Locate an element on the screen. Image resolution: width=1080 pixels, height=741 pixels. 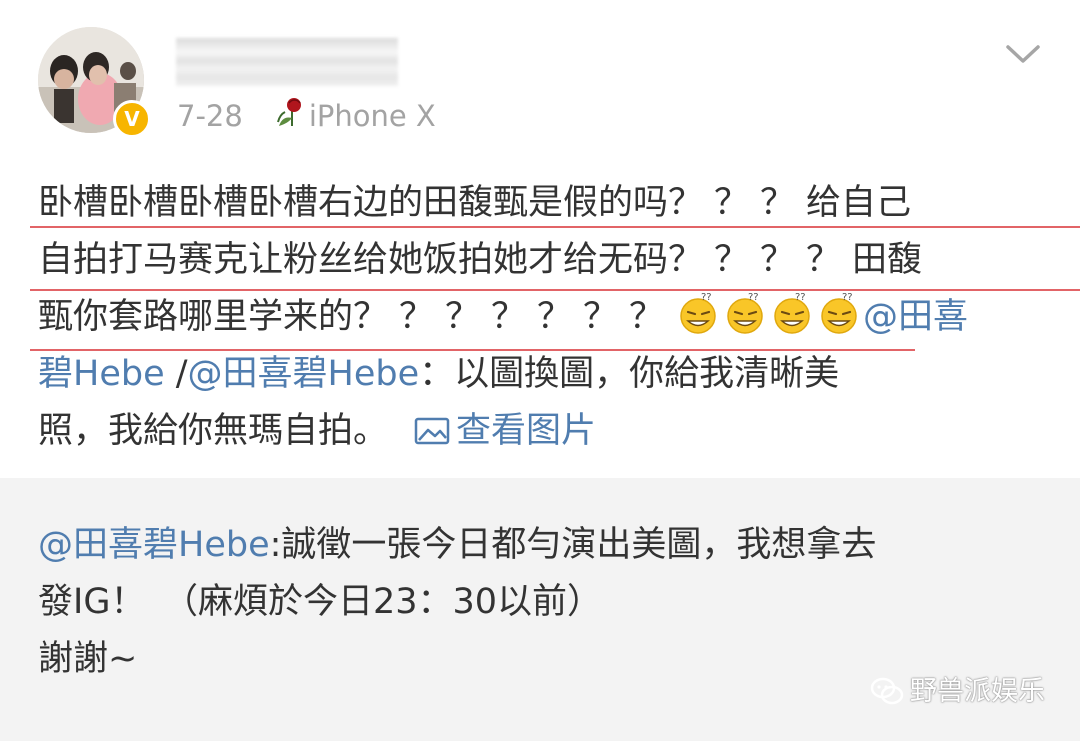
repost-line-1: @田喜碧Hebe:誠徵一張今日都勻演出美圖，我想拿去 is located at coordinates (457, 545).